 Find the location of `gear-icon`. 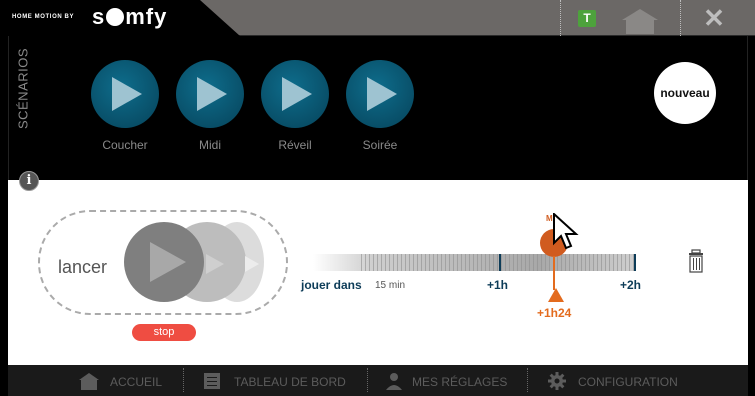

gear-icon is located at coordinates (557, 381).